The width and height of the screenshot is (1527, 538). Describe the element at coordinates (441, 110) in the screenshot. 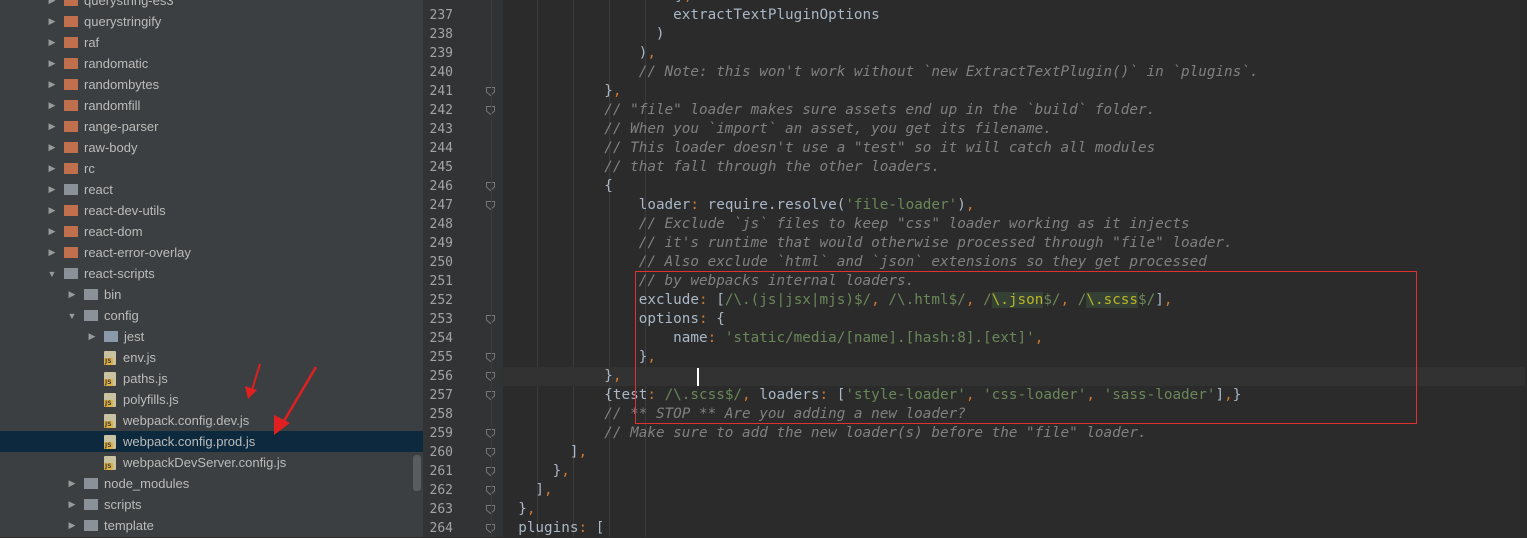

I see `line-number: 242` at that location.